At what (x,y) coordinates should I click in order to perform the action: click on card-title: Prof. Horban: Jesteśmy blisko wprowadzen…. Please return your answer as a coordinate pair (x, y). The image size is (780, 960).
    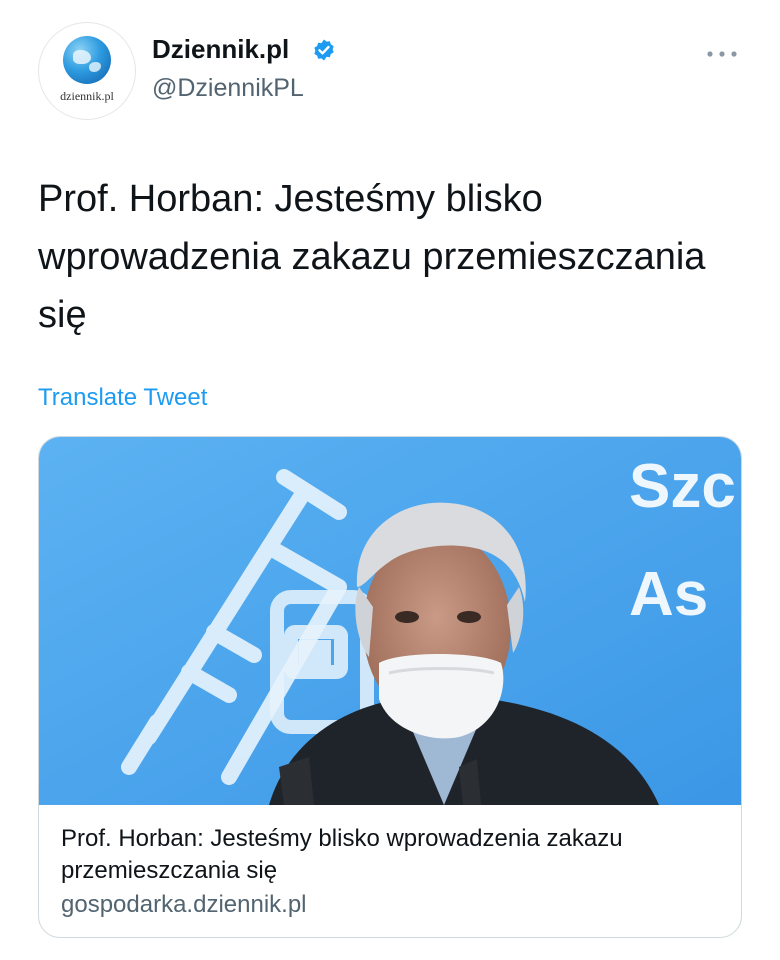
    Looking at the image, I should click on (391, 855).